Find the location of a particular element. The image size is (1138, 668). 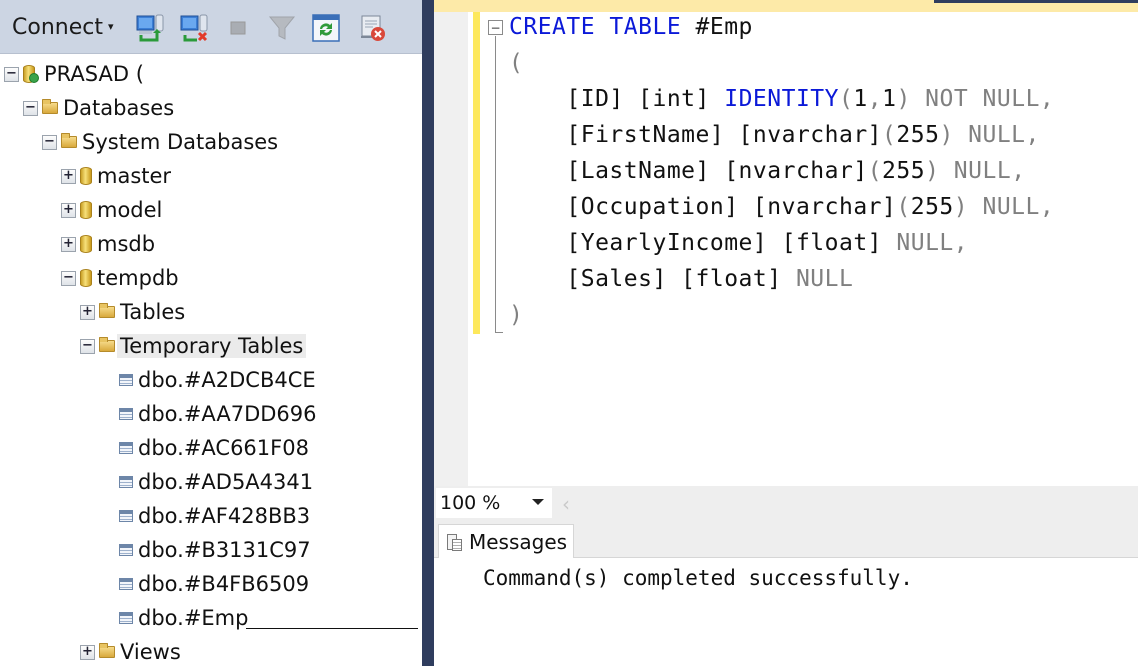

disconnect-icon is located at coordinates (194, 28).